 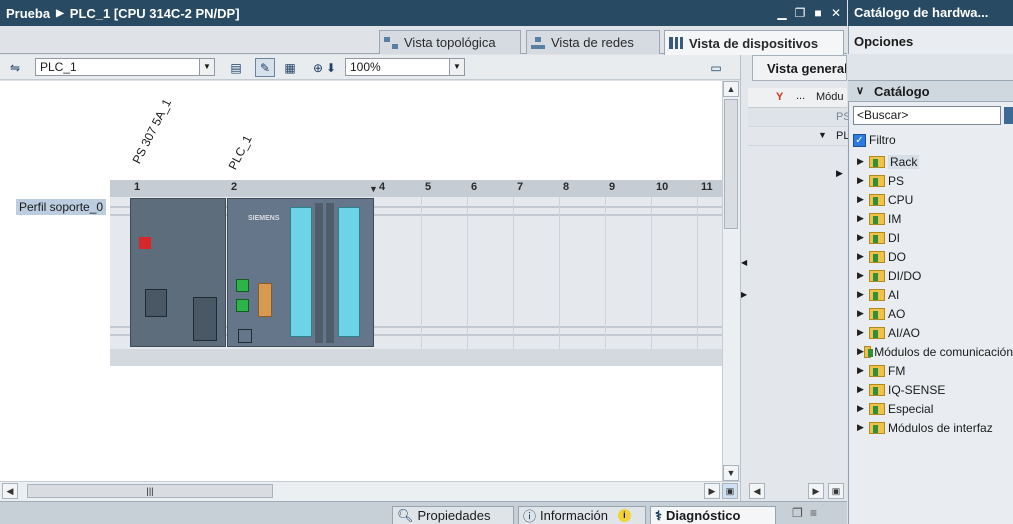 What do you see at coordinates (813, 513) in the screenshot?
I see `menu-icon: ≡` at bounding box center [813, 513].